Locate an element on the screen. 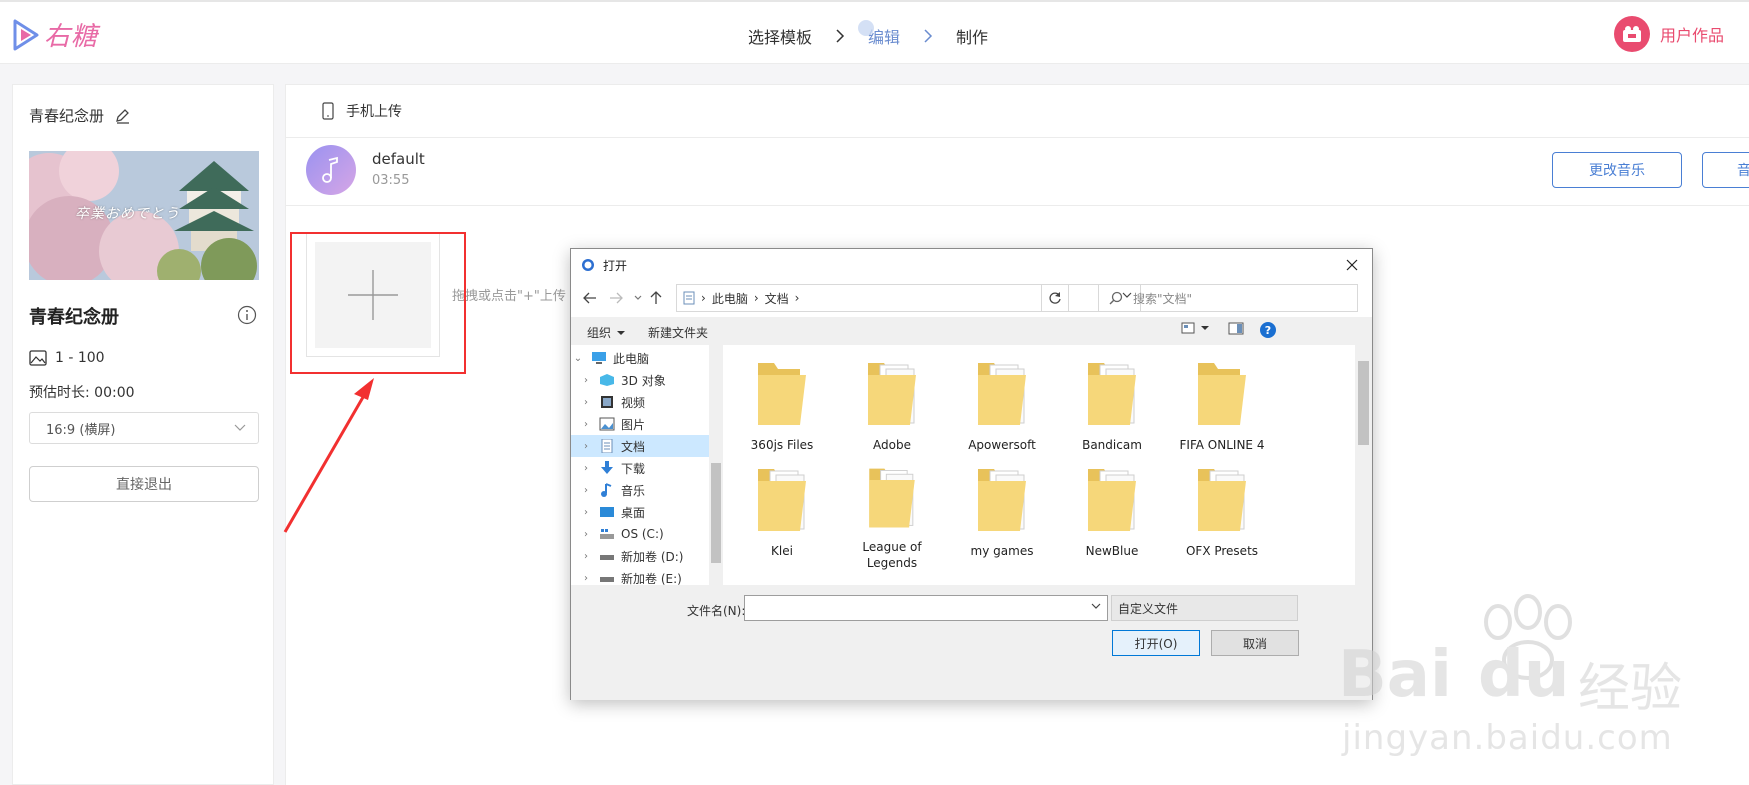 The width and height of the screenshot is (1749, 785). folder-item: NewBlue is located at coordinates (1112, 516).